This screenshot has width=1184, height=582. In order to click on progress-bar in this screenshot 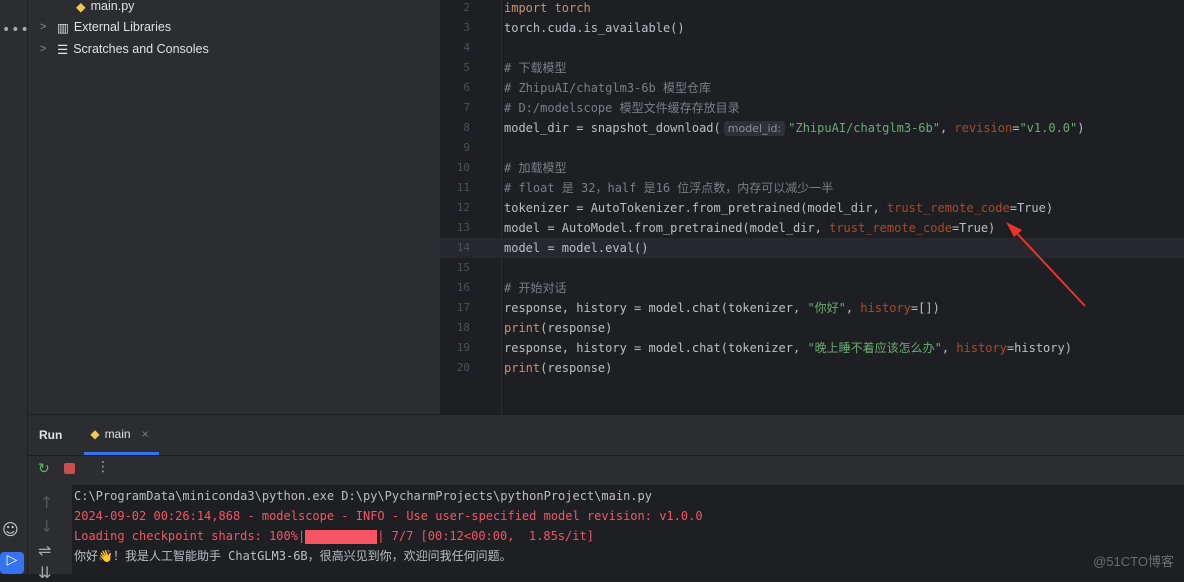, I will do `click(341, 536)`.